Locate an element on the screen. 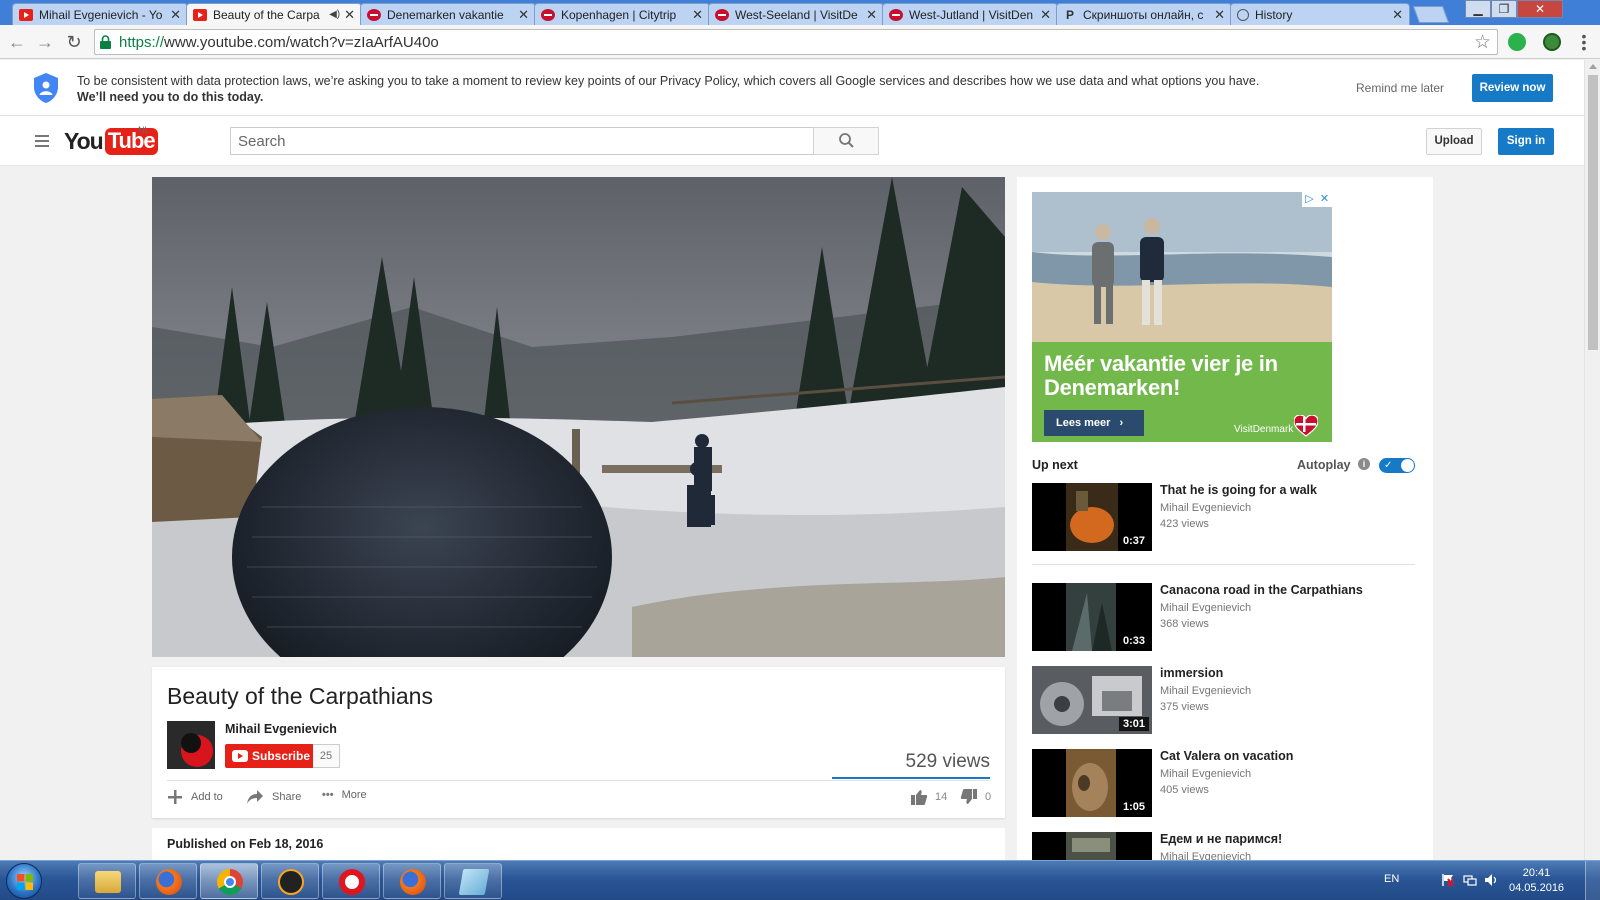 The width and height of the screenshot is (1600, 900). globe-extension-icon is located at coordinates (1552, 42).